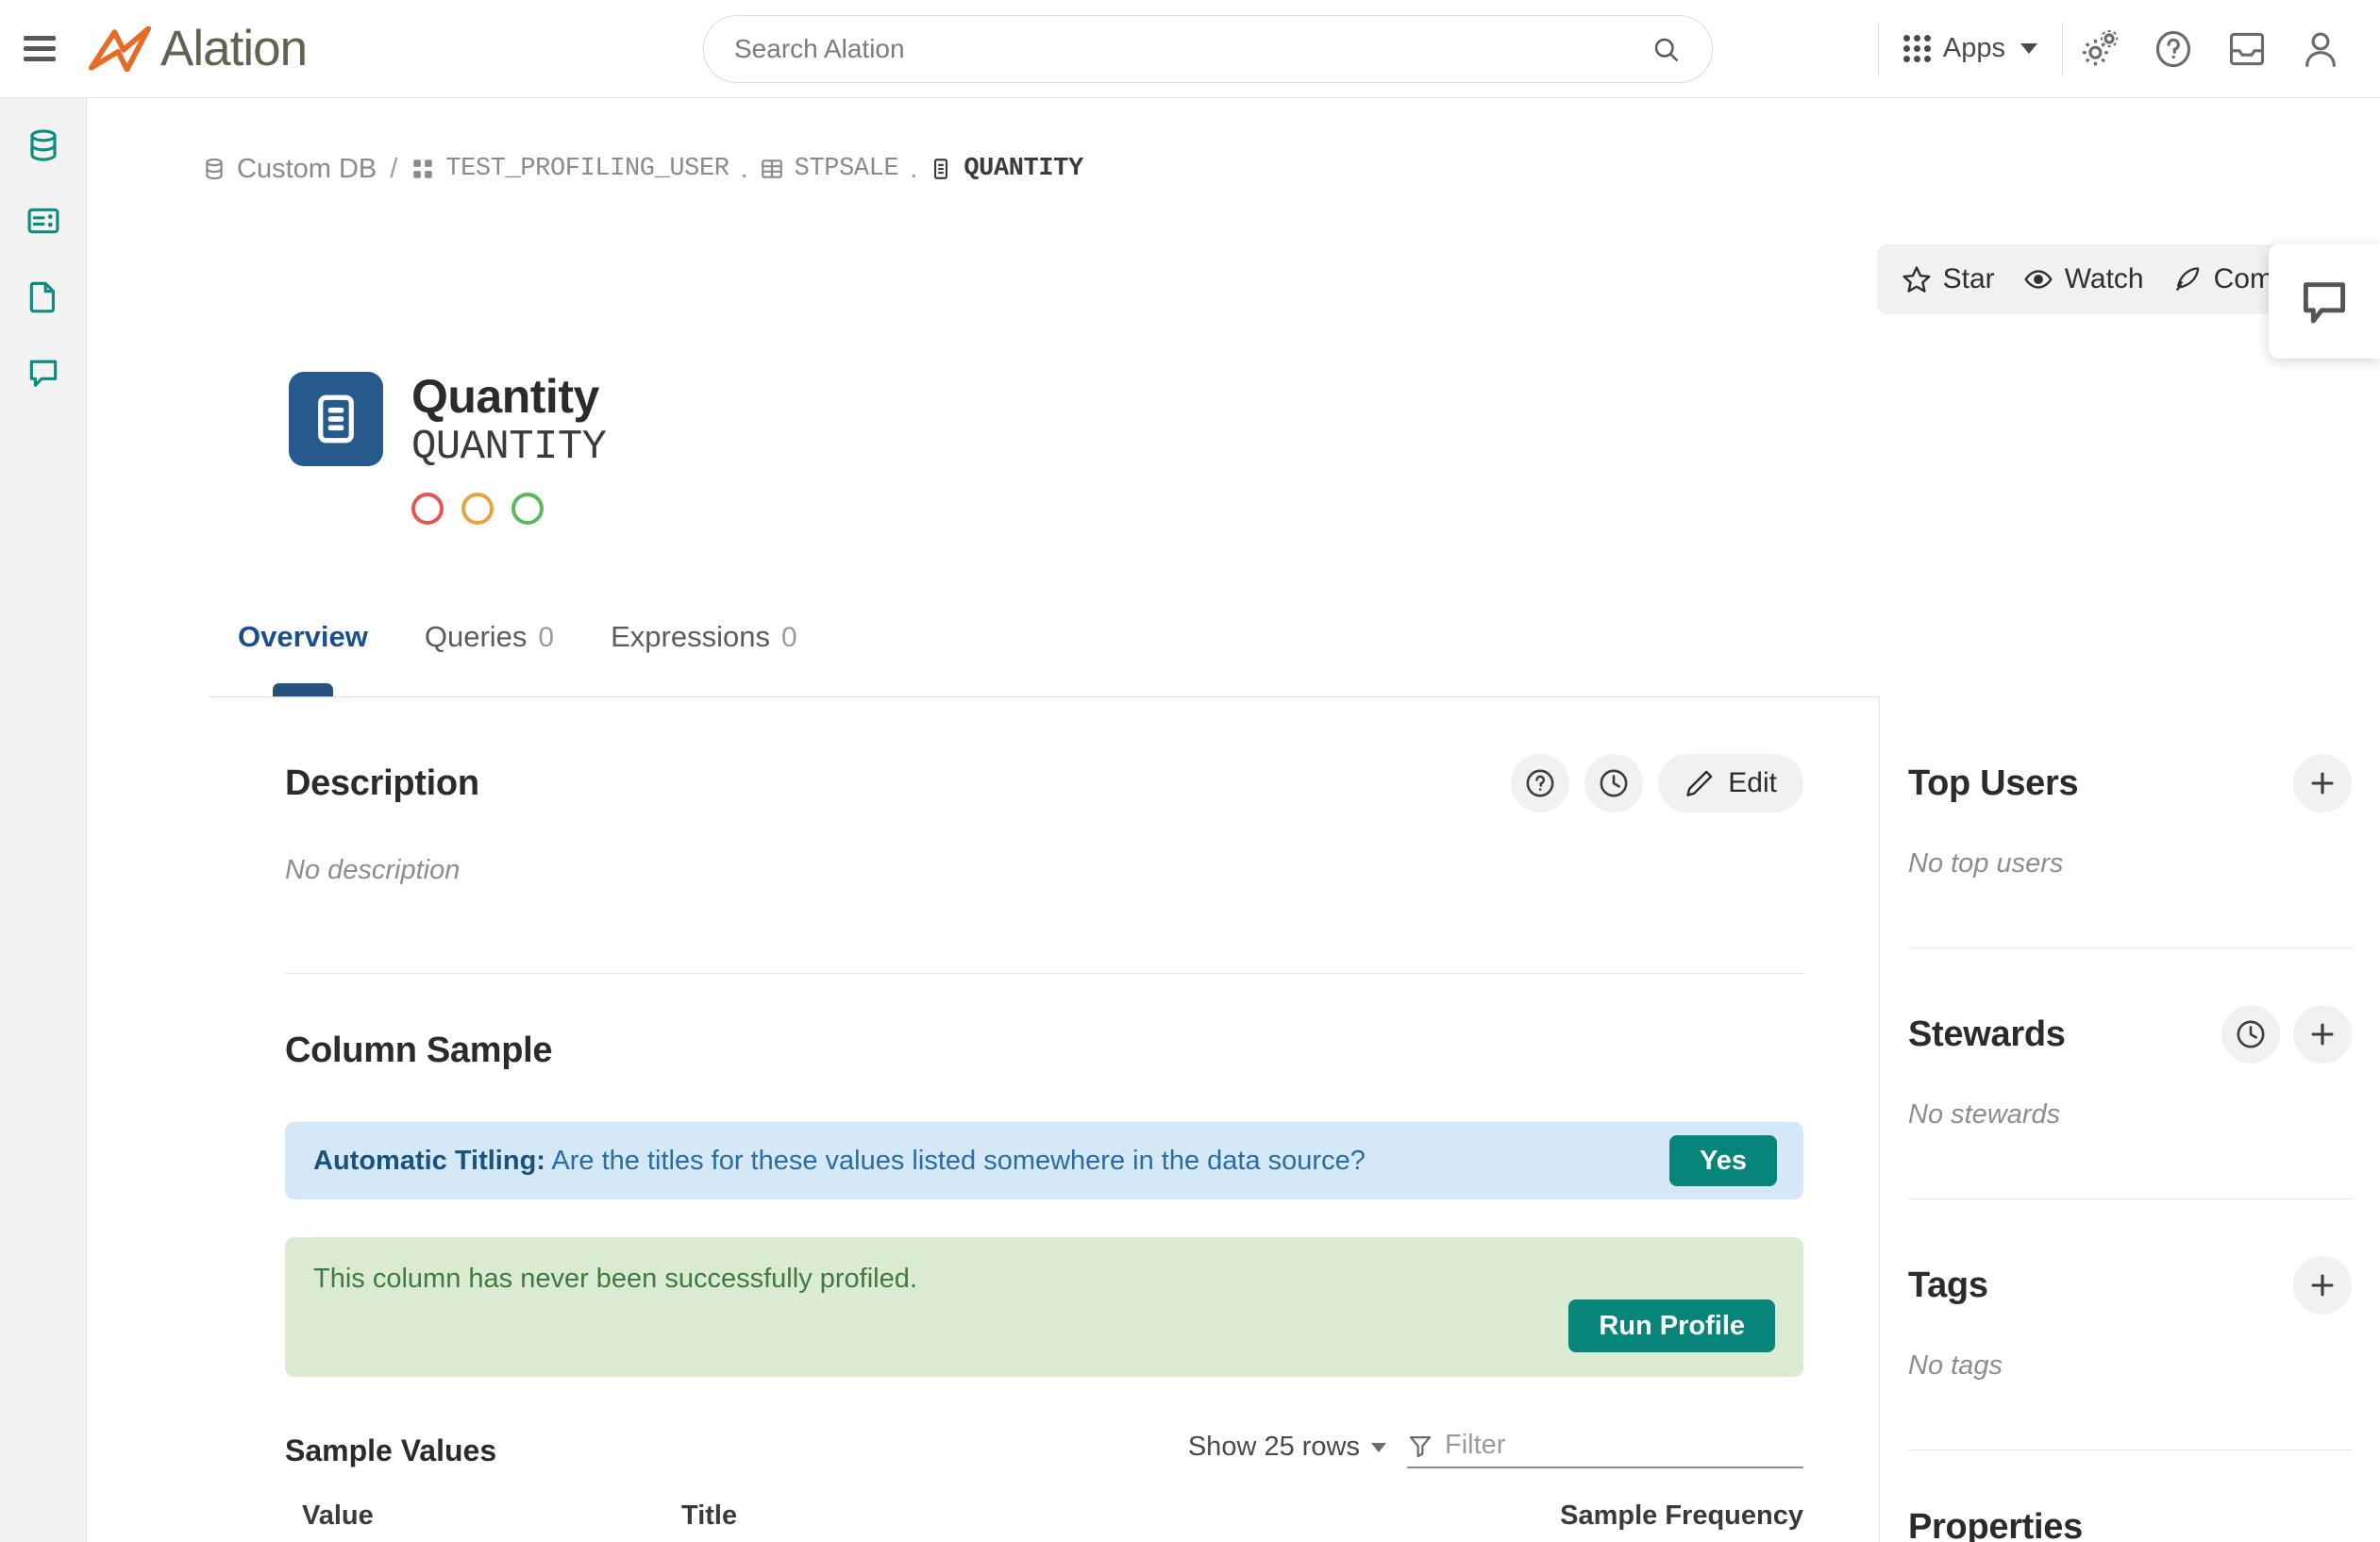  I want to click on breadcrumb-column: QUANTITY, so click(1006, 169).